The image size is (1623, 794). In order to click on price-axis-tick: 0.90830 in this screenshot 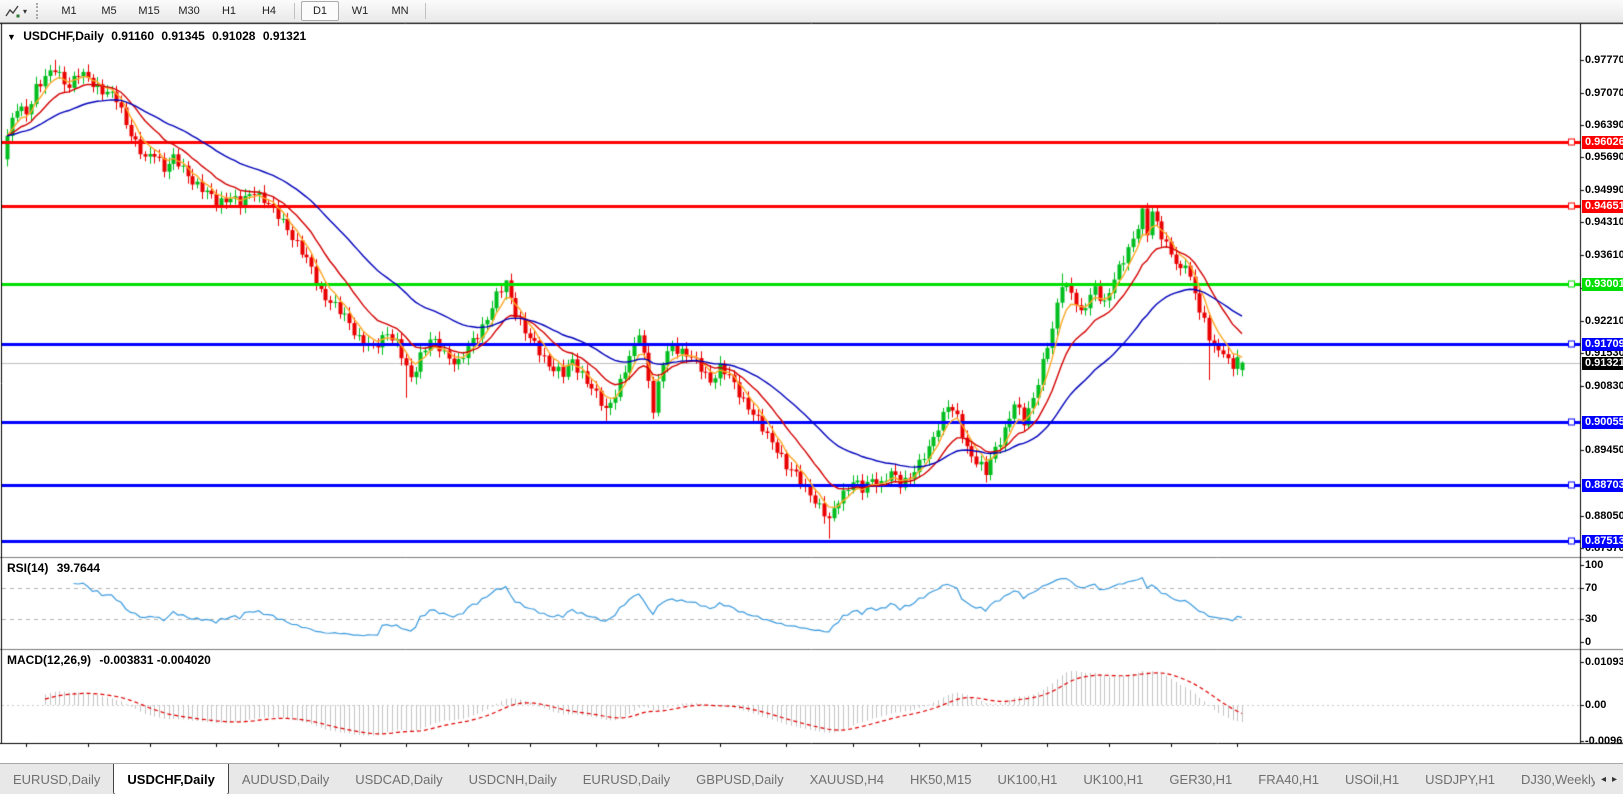, I will do `click(1604, 386)`.